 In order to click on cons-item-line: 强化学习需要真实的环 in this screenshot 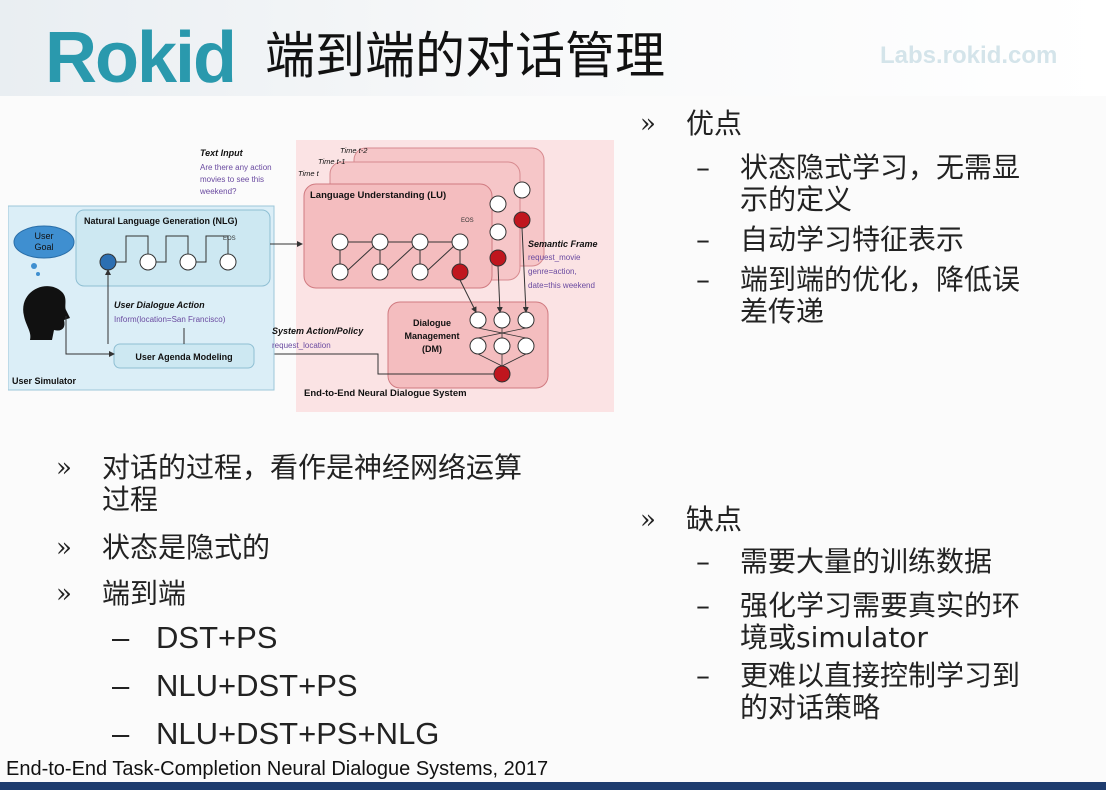, I will do `click(880, 605)`.